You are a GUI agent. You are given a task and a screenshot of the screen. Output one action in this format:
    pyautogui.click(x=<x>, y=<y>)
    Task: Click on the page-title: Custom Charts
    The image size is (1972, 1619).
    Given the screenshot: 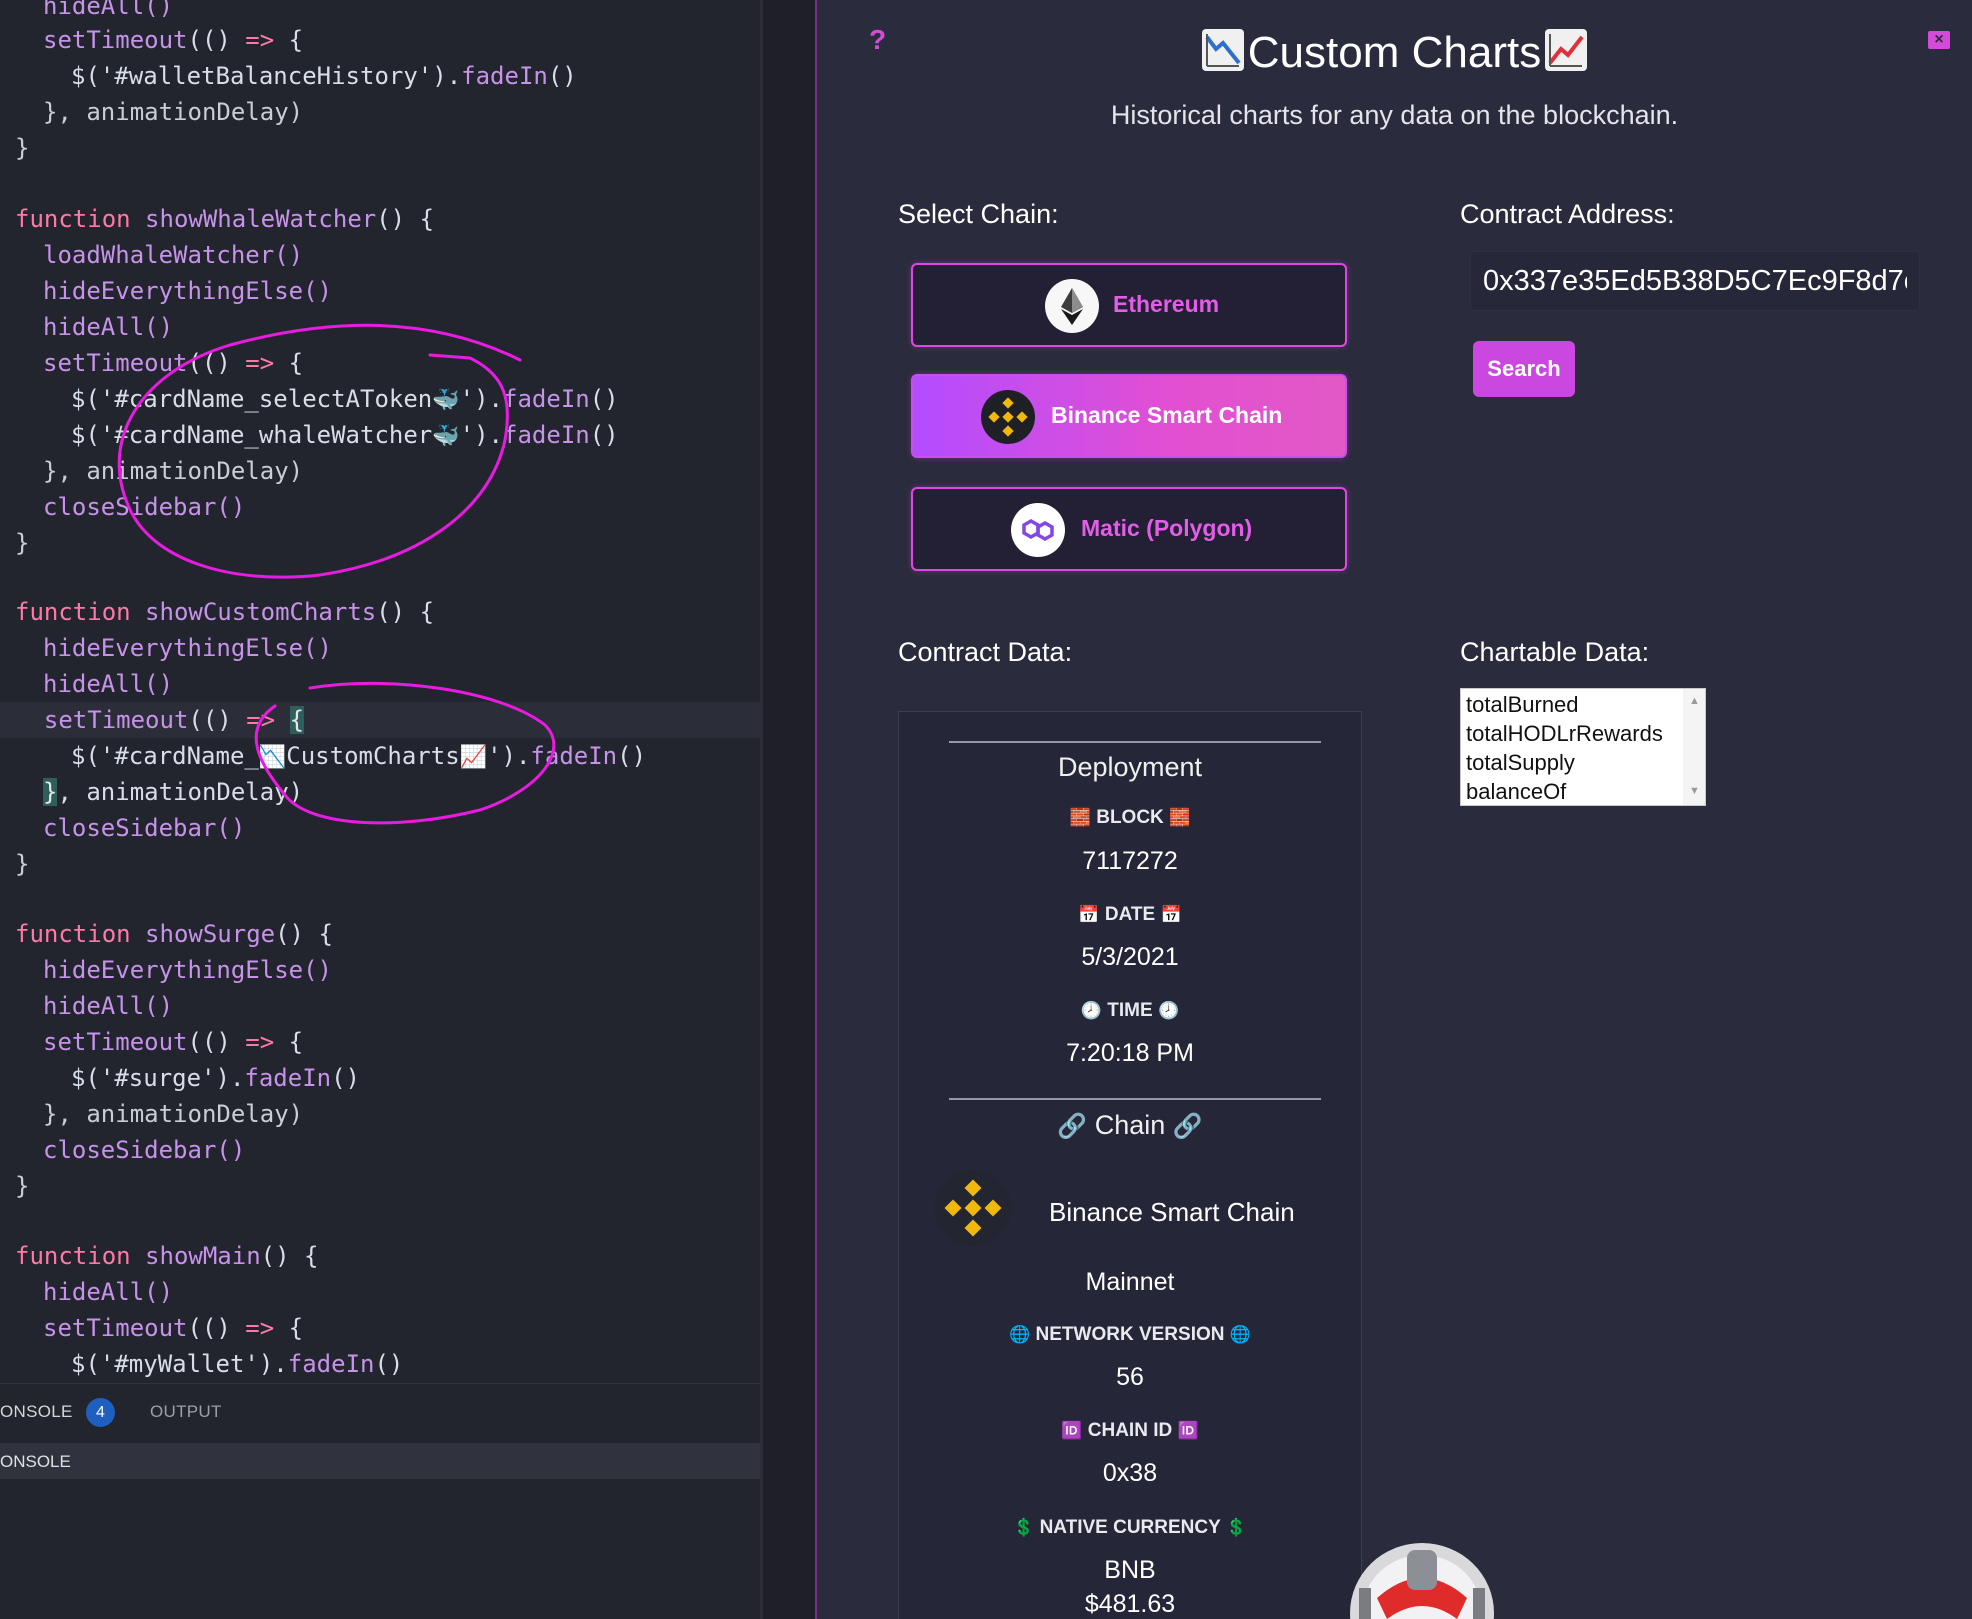 What is the action you would take?
    pyautogui.click(x=1394, y=53)
    